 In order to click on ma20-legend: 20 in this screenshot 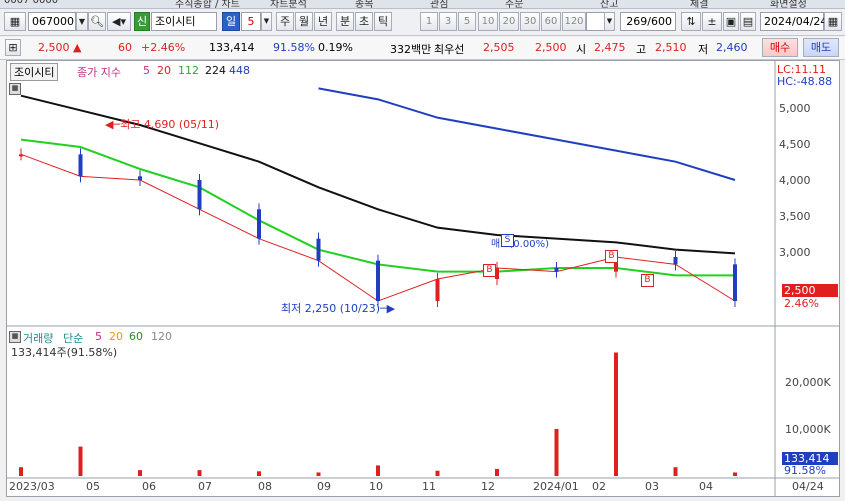, I will do `click(164, 70)`.